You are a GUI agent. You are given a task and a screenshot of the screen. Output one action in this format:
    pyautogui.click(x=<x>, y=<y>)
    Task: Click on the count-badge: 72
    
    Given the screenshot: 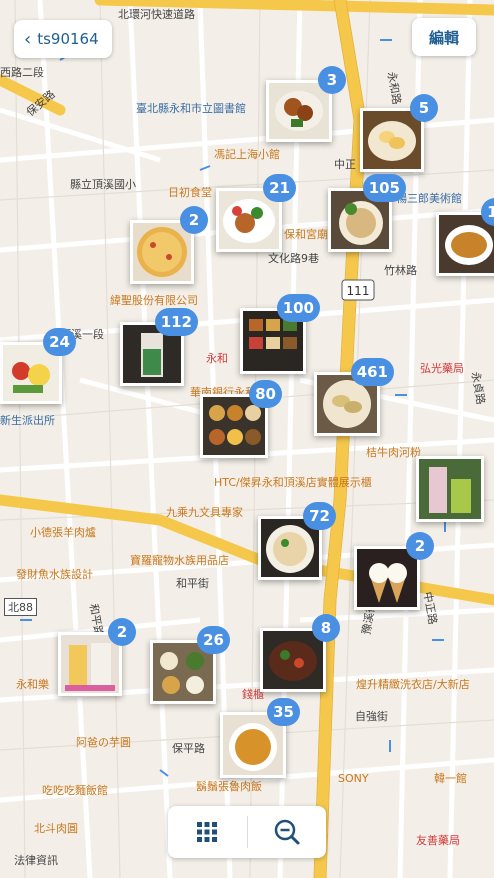 What is the action you would take?
    pyautogui.click(x=319, y=516)
    